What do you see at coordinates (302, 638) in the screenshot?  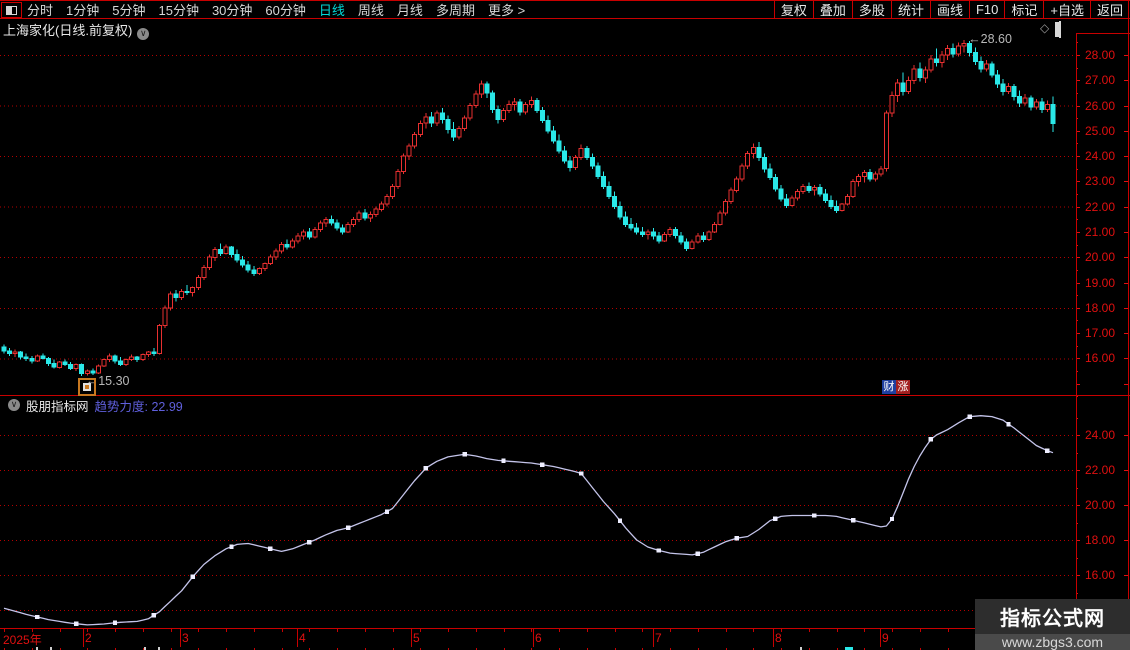 I see `x-axis-label: 4` at bounding box center [302, 638].